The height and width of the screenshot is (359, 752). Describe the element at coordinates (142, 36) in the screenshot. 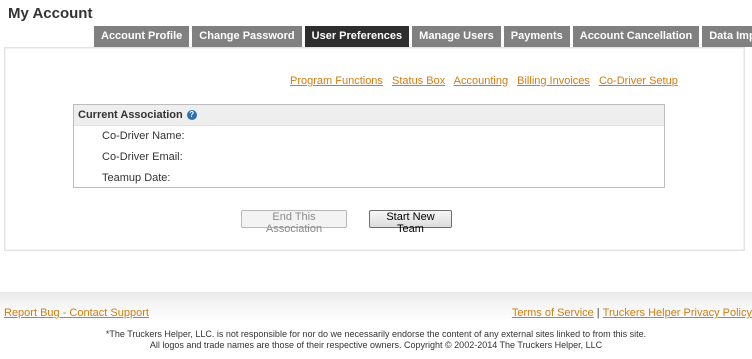

I see `tab-account-profile: Account Profile` at that location.